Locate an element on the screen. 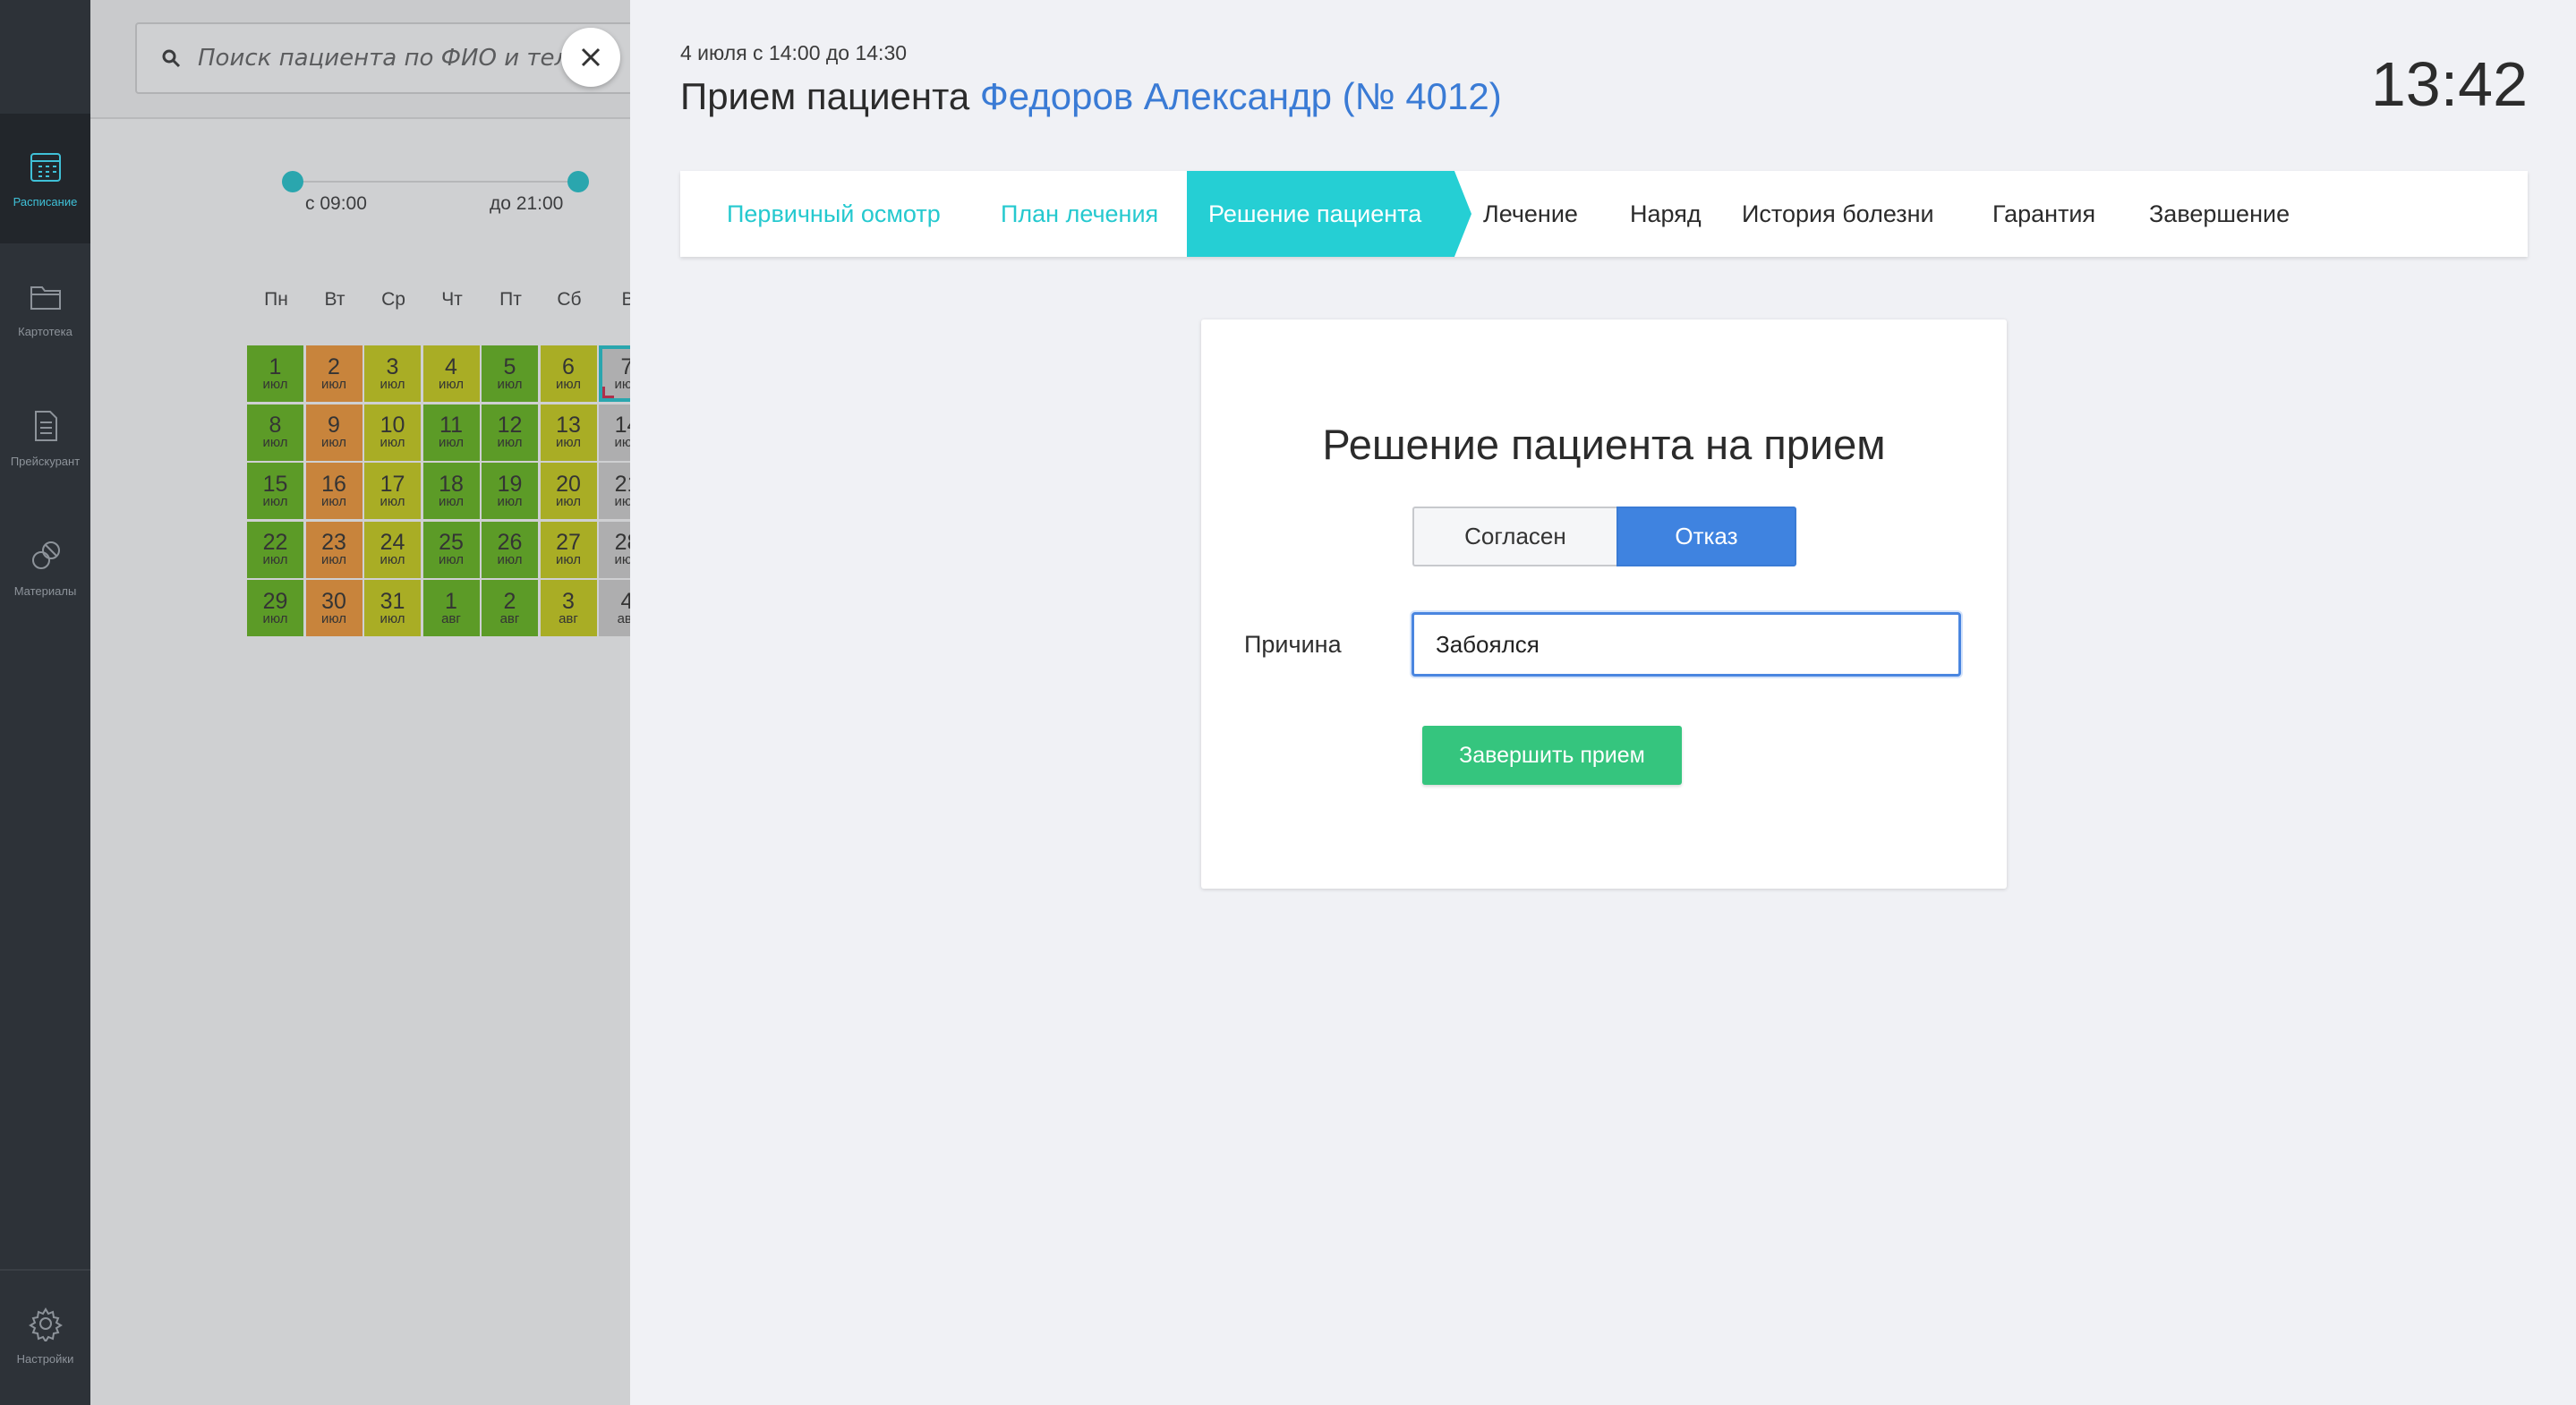 This screenshot has width=2576, height=1405. reason-label: Причина is located at coordinates (1293, 644).